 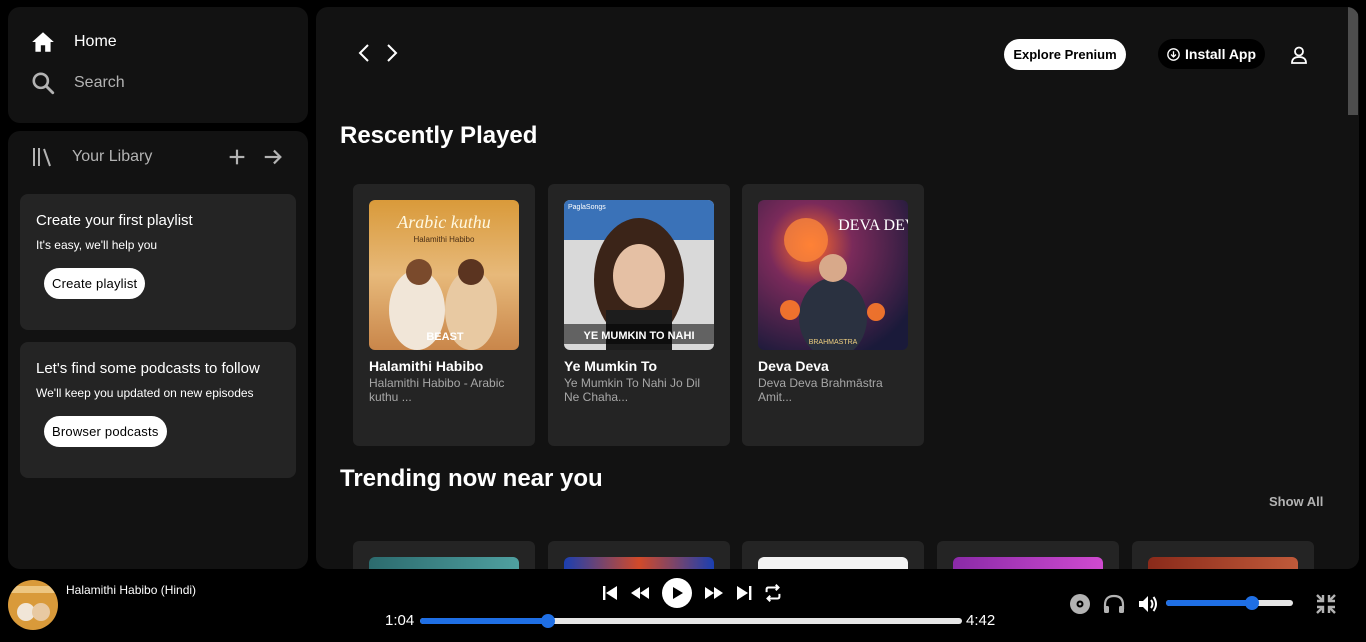 I want to click on library-actions, so click(x=255, y=157).